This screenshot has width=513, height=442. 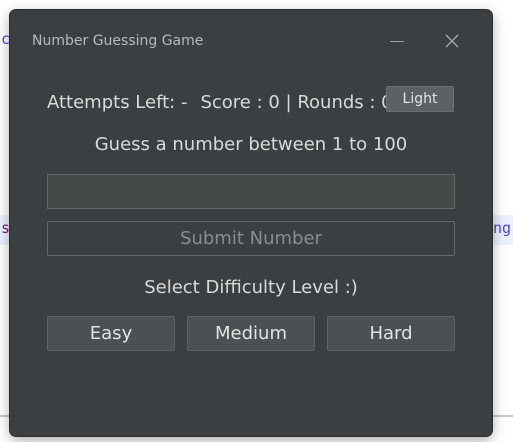 I want to click on window-title: Number Guessing Game, so click(x=118, y=41).